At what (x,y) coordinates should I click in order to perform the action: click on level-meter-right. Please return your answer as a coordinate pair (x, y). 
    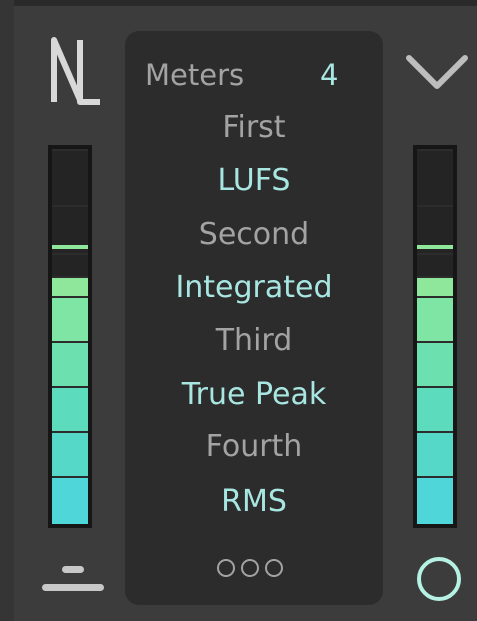
    Looking at the image, I should click on (435, 336).